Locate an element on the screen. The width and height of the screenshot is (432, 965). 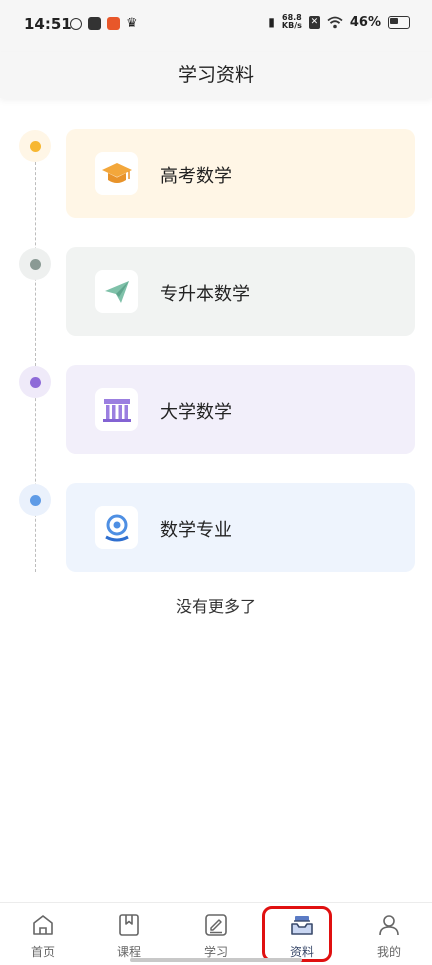
battery-percent: 46% is located at coordinates (365, 22).